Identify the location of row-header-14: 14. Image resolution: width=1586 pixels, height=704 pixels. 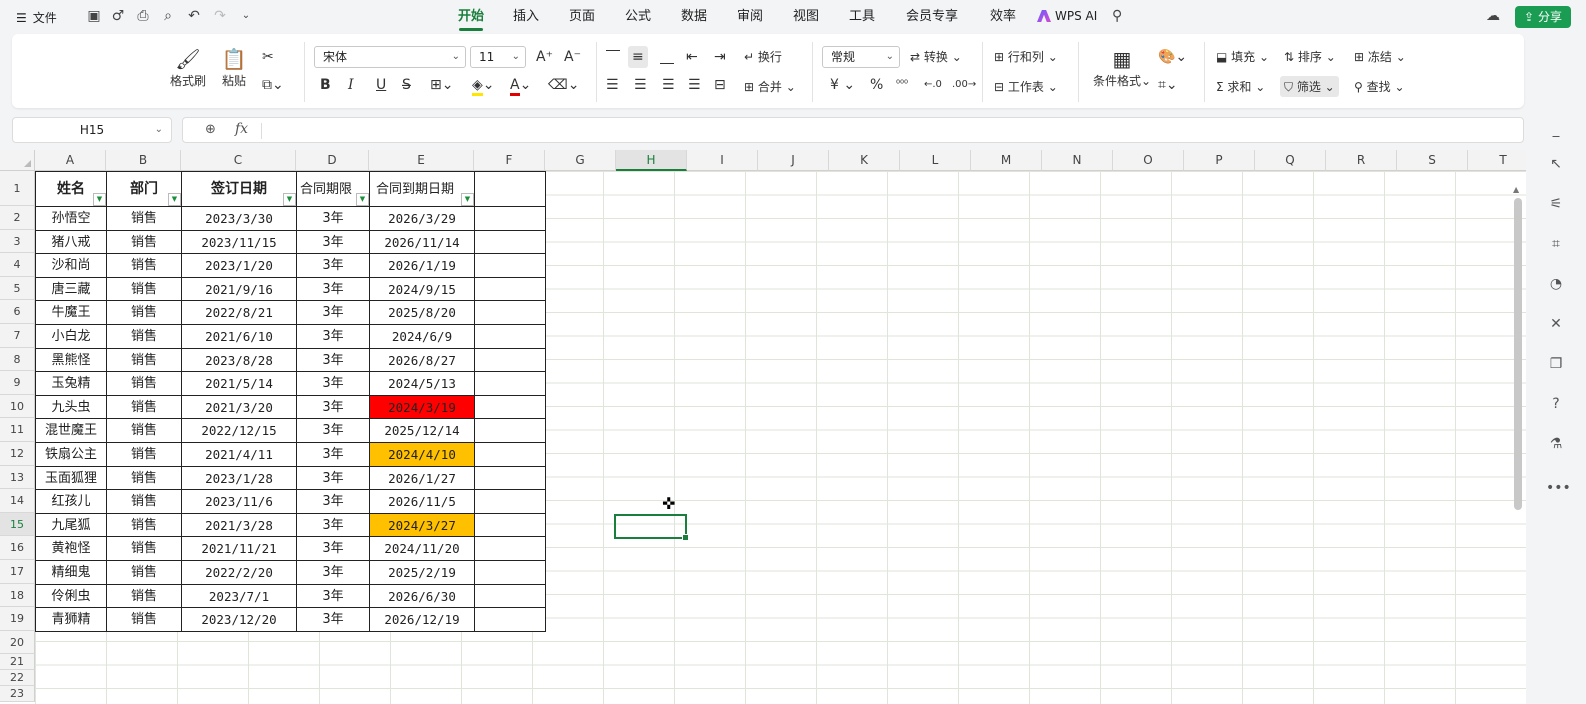
(17, 501).